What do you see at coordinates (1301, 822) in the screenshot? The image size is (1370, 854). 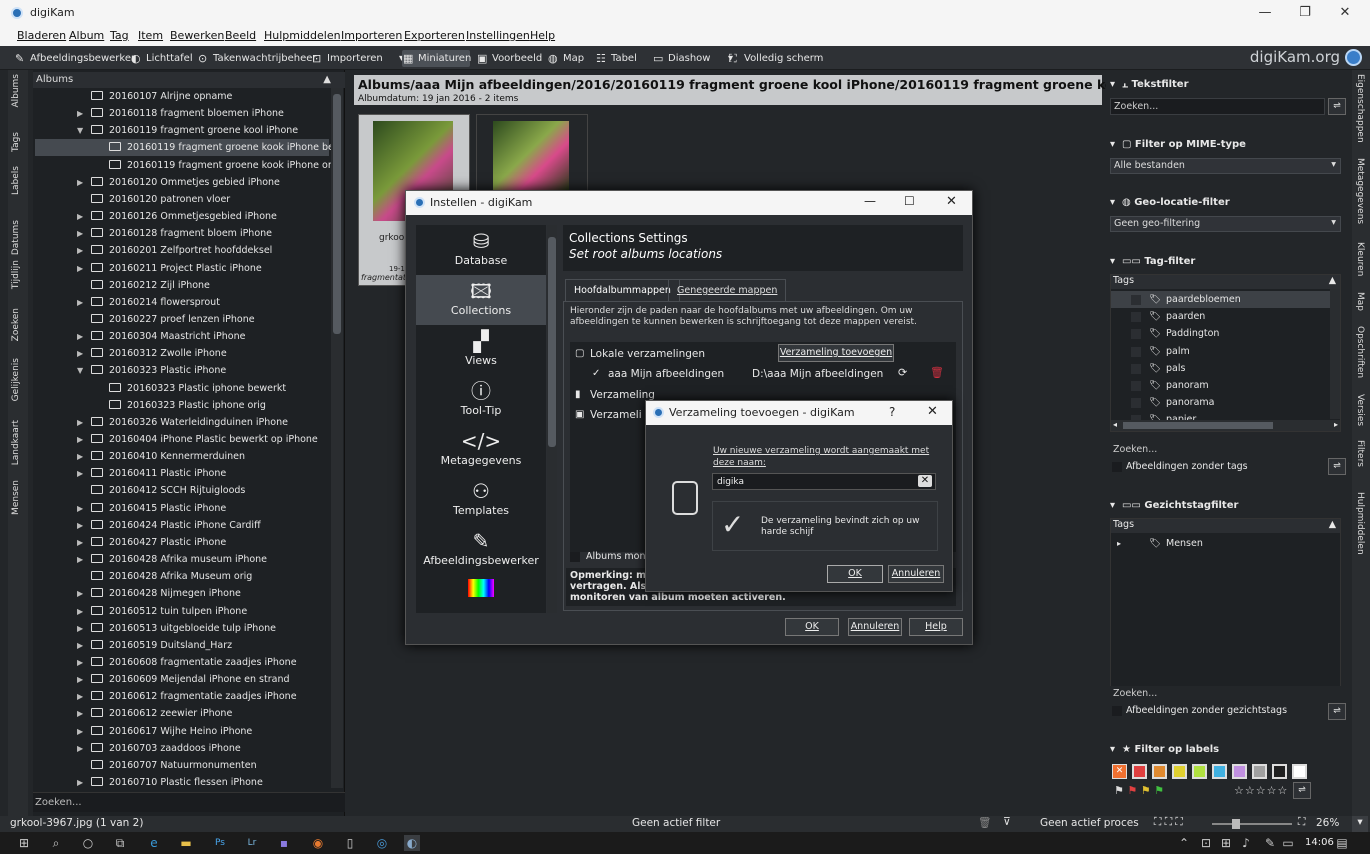 I see `zoom-fullsize-icon: ⛶` at bounding box center [1301, 822].